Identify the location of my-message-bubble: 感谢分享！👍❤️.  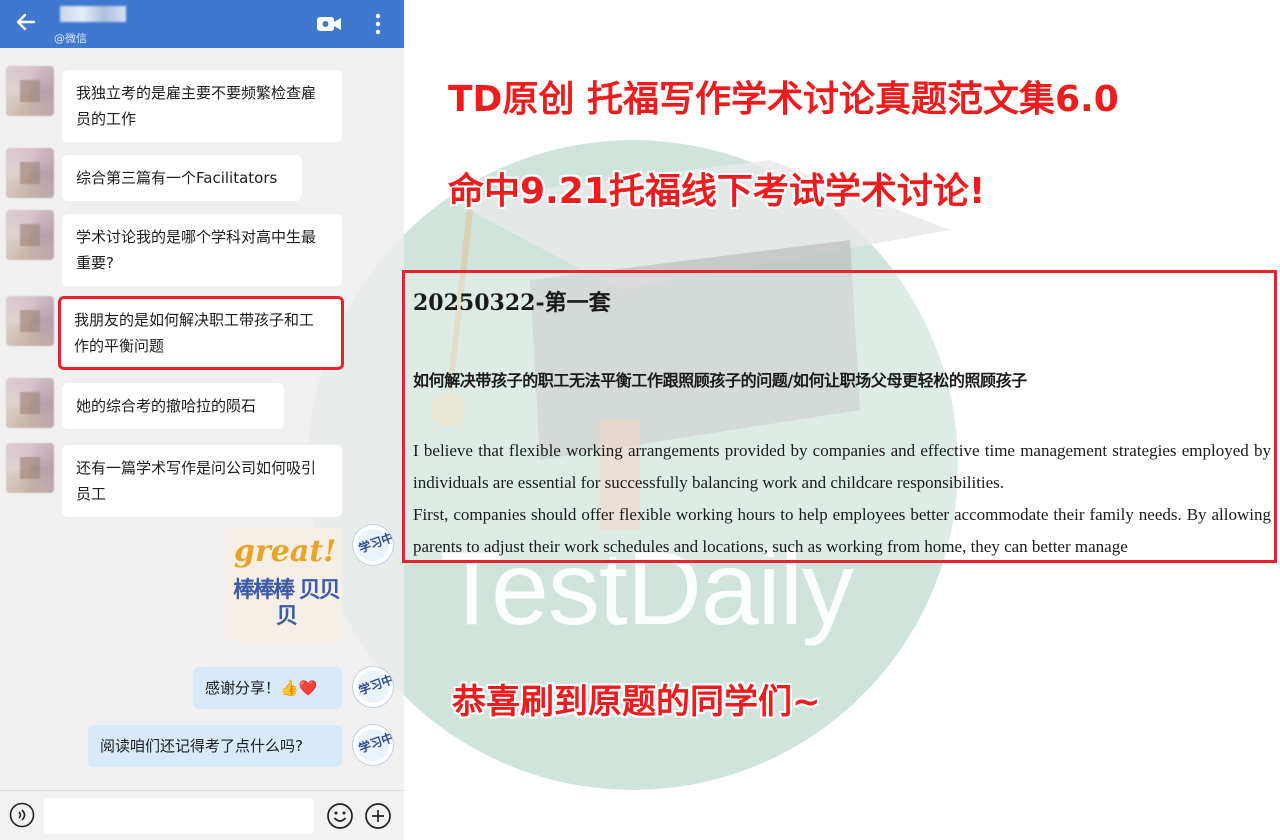
(267, 688).